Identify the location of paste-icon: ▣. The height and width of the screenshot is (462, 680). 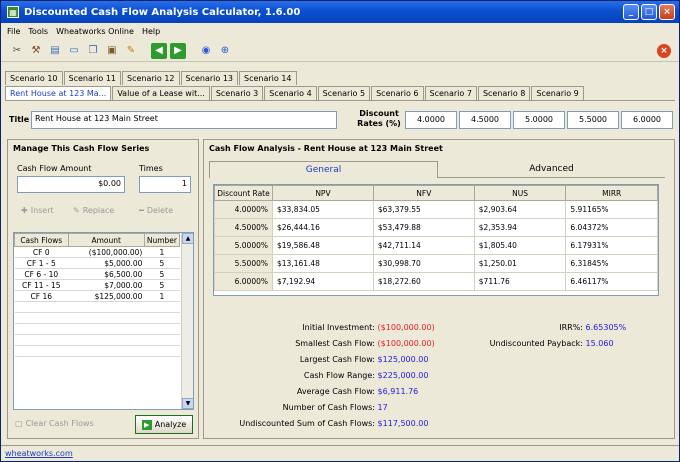
(112, 51).